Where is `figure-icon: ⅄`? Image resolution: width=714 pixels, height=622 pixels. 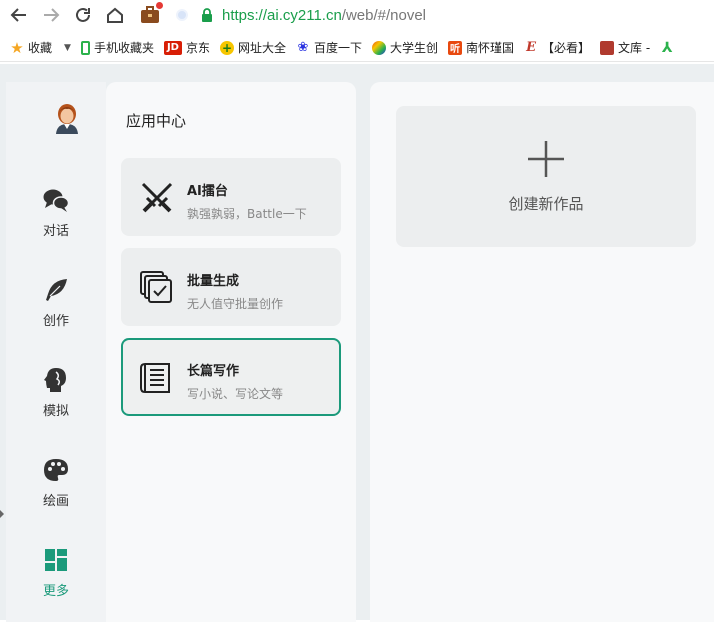
figure-icon: ⅄ is located at coordinates (667, 47).